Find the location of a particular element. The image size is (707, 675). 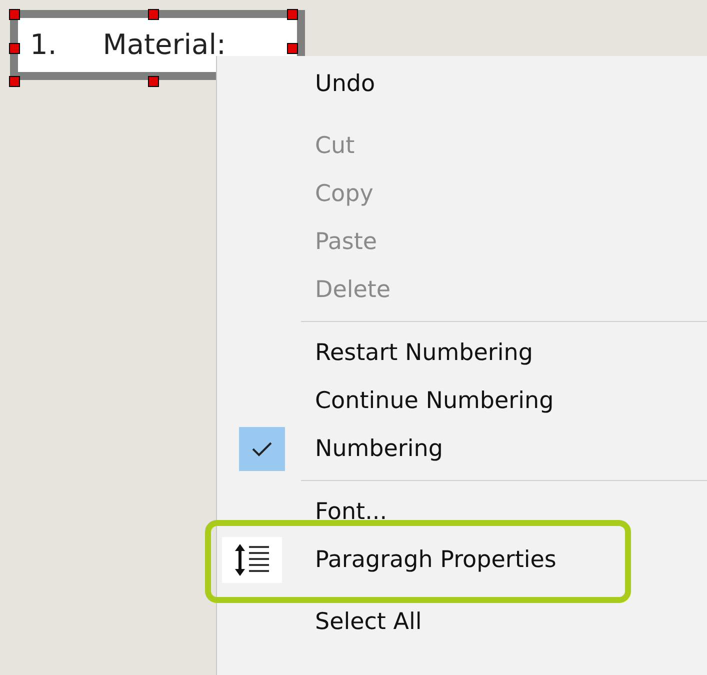

menu-item: Restart Numbering is located at coordinates (424, 353).